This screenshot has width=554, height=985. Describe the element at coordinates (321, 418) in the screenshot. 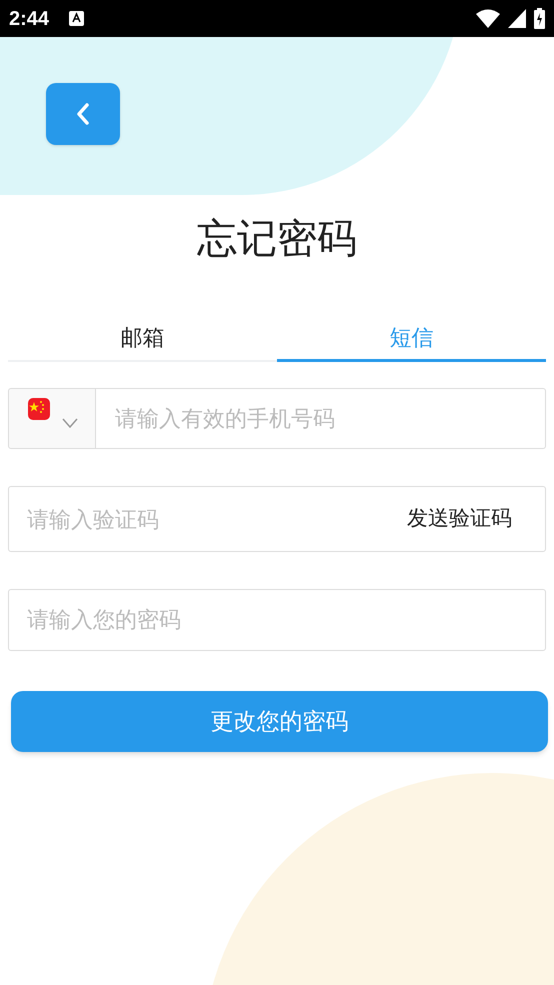

I see `phone-field: 请输入有效的手机号码` at that location.